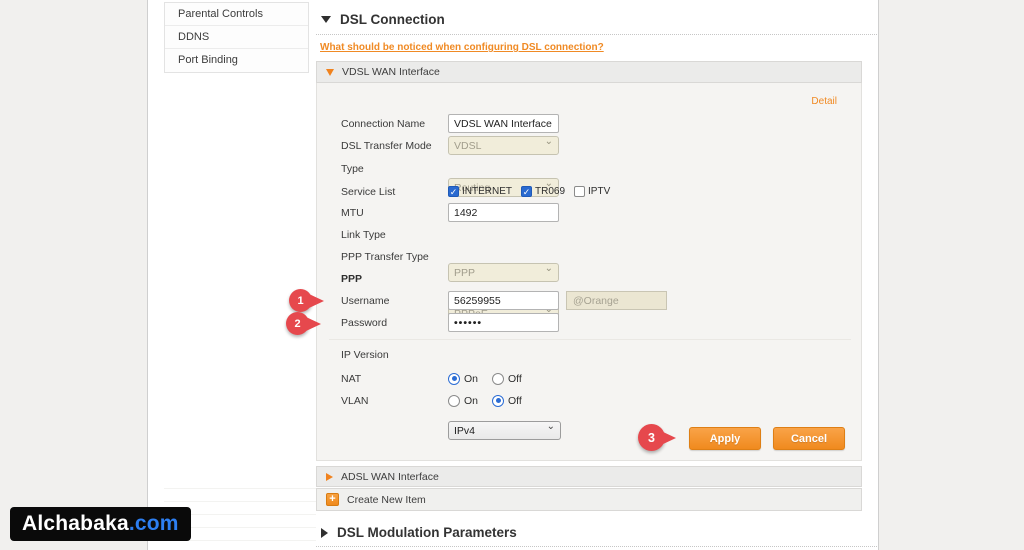 This screenshot has width=1024, height=550. Describe the element at coordinates (485, 378) in the screenshot. I see `nat-radio-group: On Off` at that location.